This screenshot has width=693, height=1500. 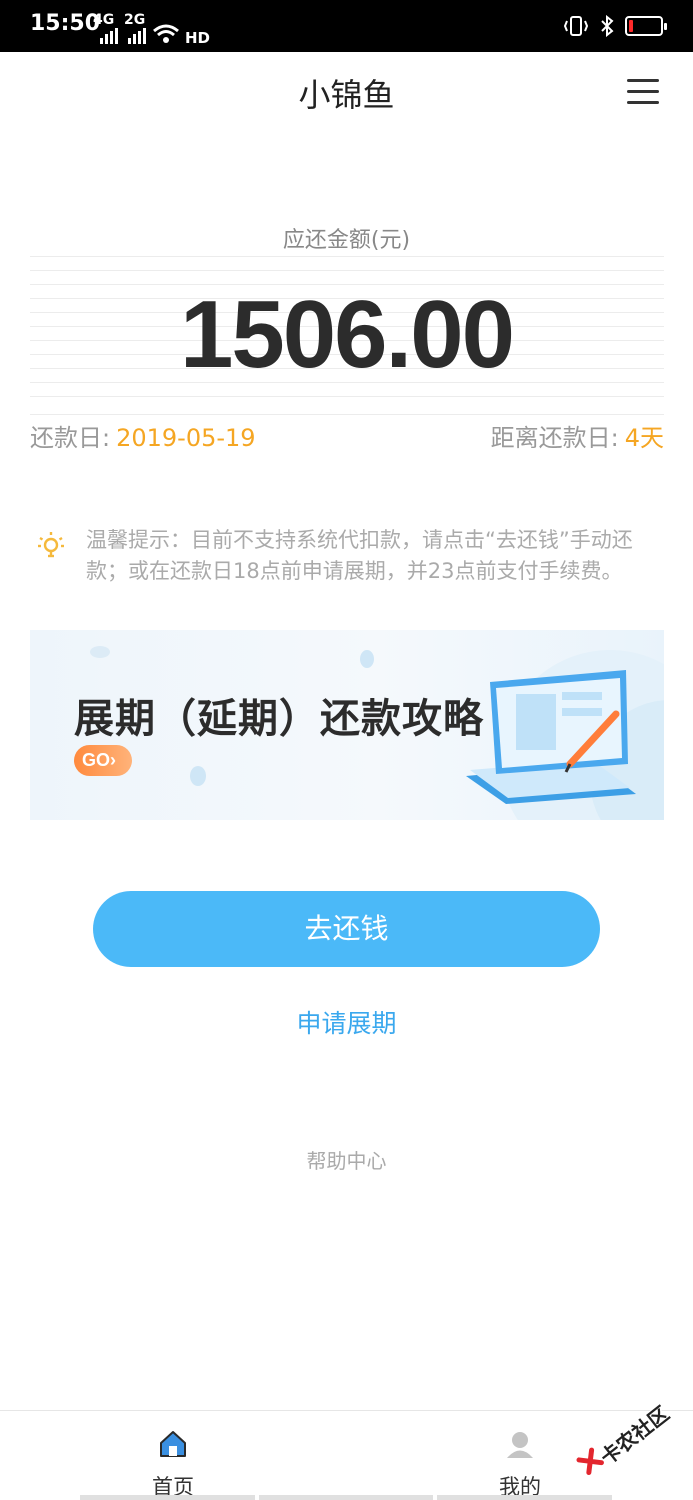 I want to click on status-time: 15:50, so click(x=65, y=23).